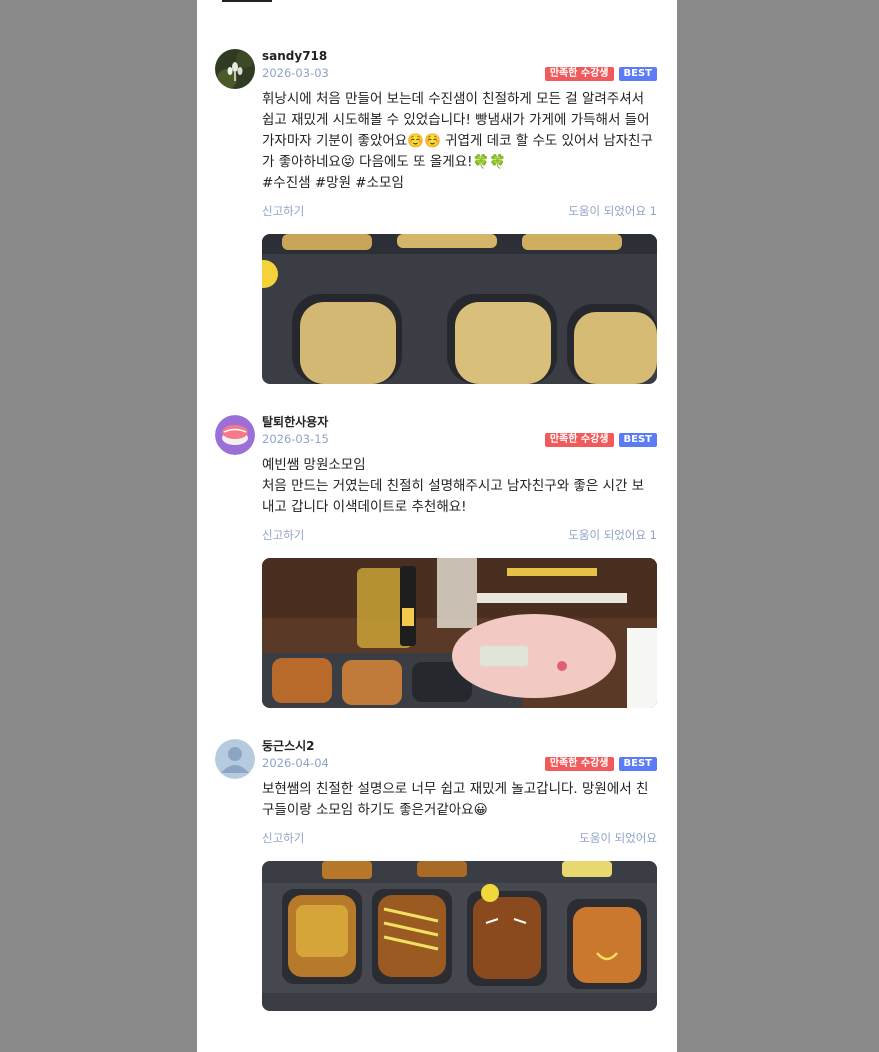 Image resolution: width=879 pixels, height=1052 pixels. Describe the element at coordinates (247, 1) in the screenshot. I see `tab-indicator` at that location.